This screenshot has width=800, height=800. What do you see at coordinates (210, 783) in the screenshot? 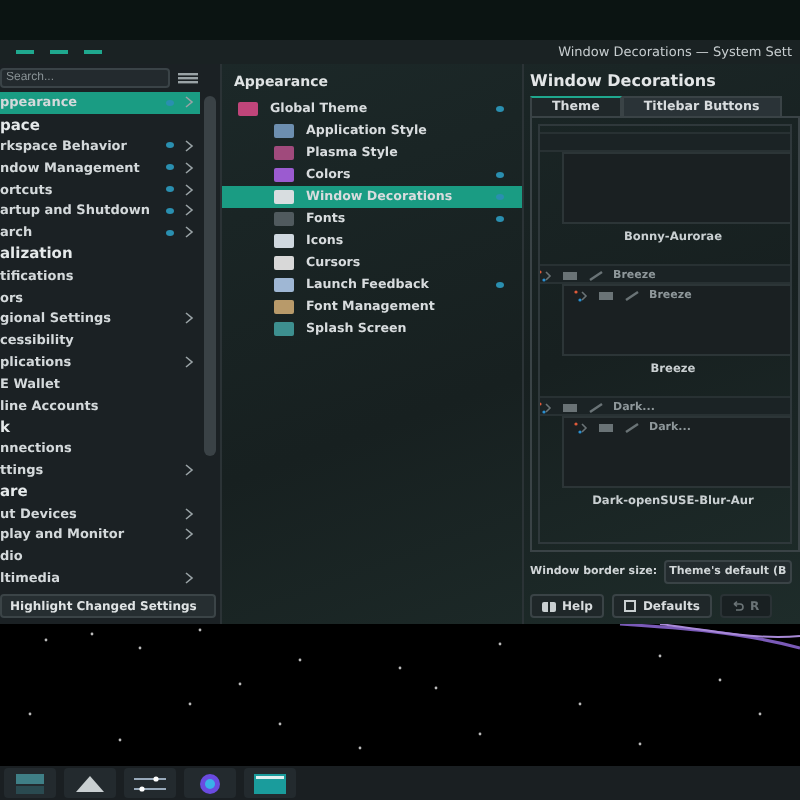
I see `swirl-icon` at bounding box center [210, 783].